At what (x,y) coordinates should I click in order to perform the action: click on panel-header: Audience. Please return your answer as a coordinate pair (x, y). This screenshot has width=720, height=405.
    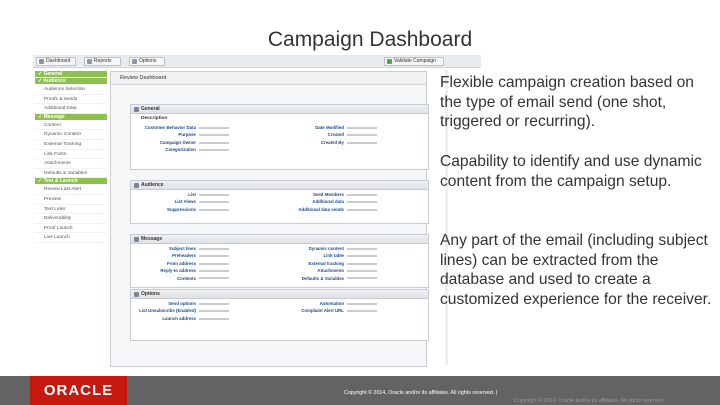
    Looking at the image, I should click on (279, 185).